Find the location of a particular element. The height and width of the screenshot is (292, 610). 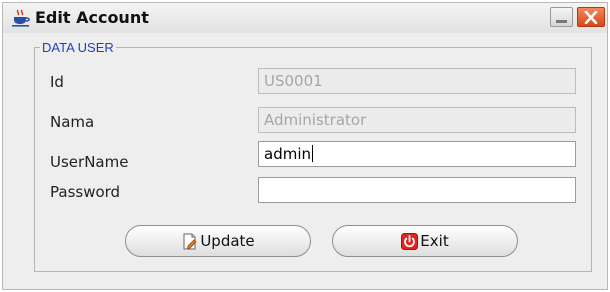

text-caret is located at coordinates (312, 153).